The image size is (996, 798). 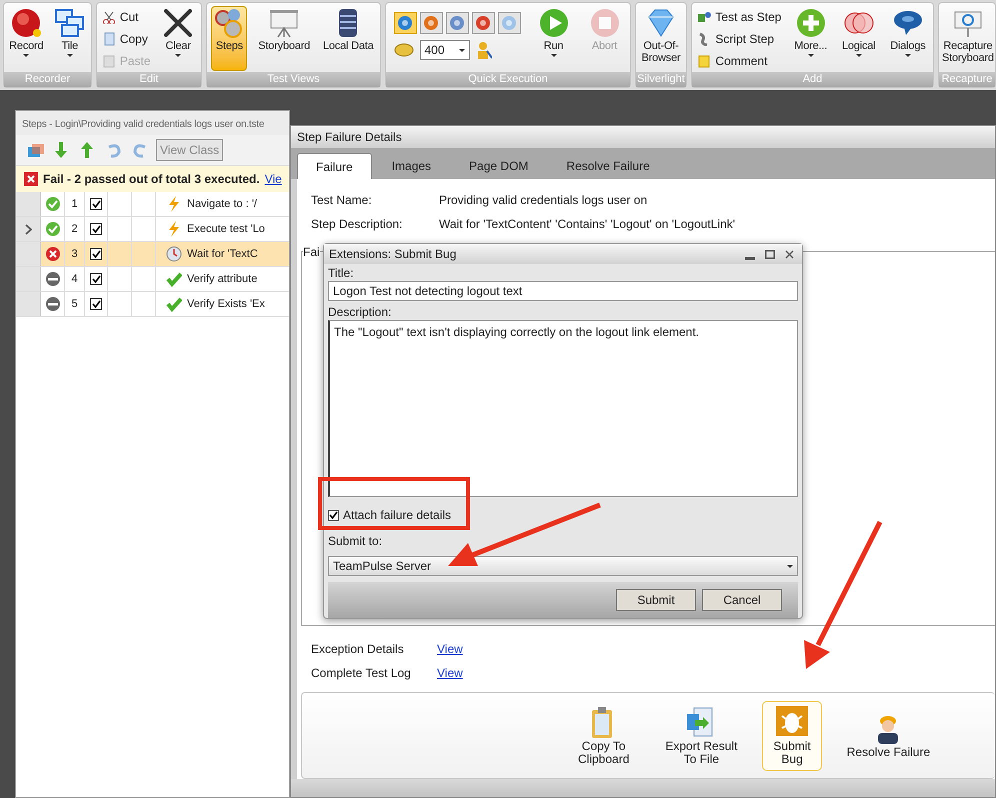 I want to click on dialog-button: Submit, so click(x=656, y=600).